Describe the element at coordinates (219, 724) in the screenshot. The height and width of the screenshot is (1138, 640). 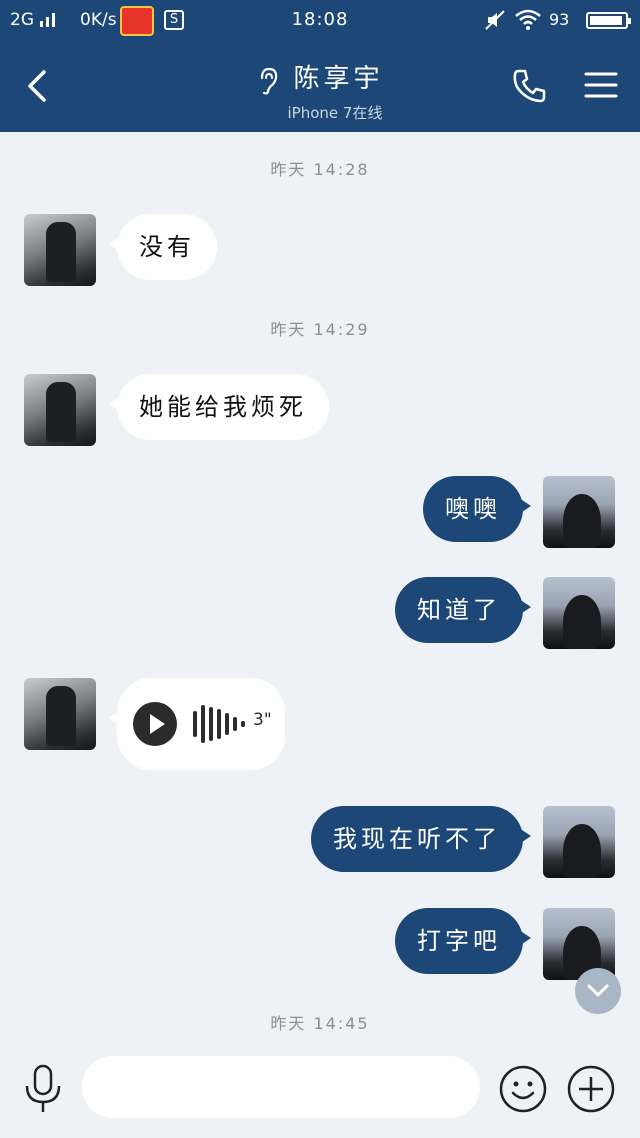
I see `waveform-icon` at that location.